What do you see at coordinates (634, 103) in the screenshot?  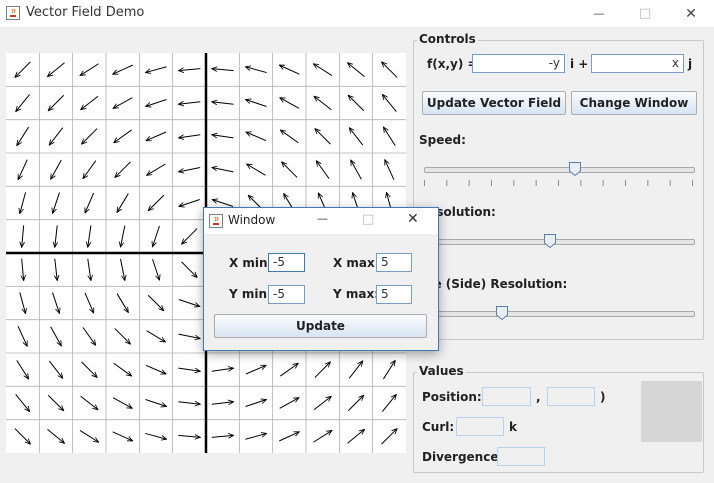 I see `change-window-button: Change Window` at bounding box center [634, 103].